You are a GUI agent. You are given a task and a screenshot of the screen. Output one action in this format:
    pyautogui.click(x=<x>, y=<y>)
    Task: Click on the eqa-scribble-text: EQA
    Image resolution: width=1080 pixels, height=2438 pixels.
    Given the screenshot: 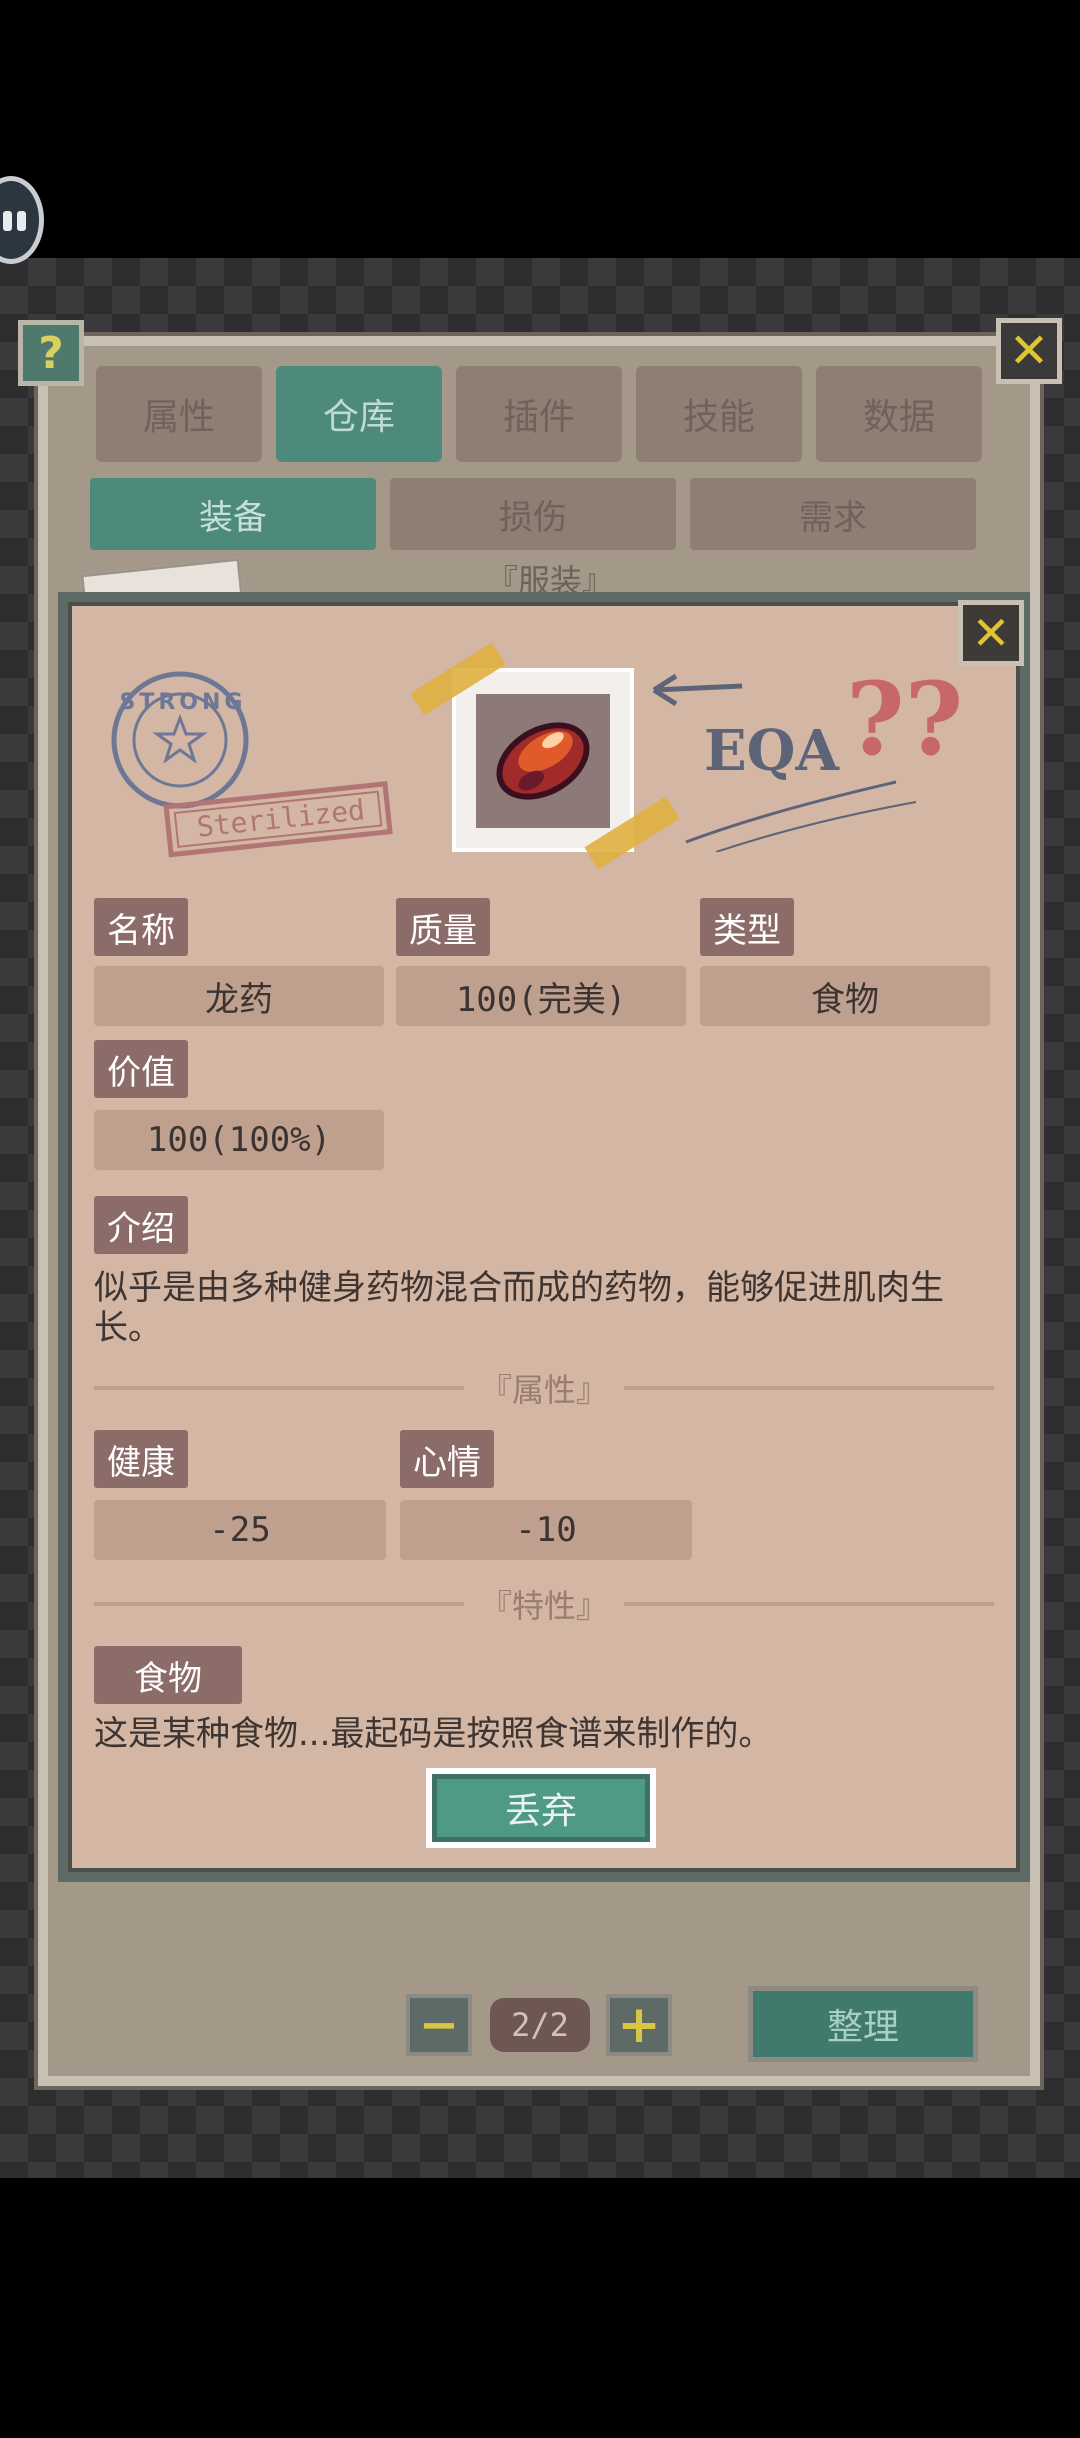 What is the action you would take?
    pyautogui.click(x=771, y=751)
    